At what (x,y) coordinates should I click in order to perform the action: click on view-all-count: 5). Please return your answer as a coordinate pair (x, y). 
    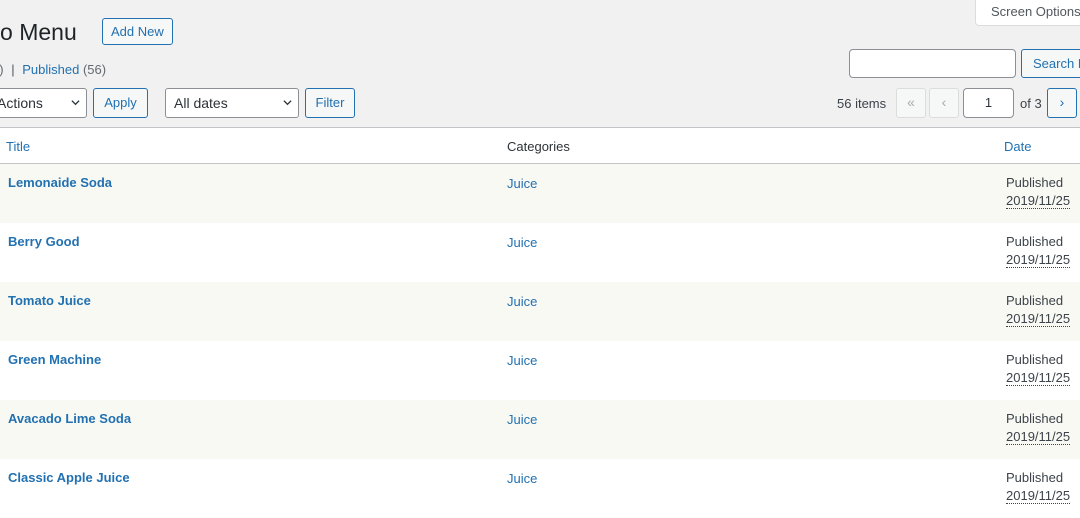
    Looking at the image, I should click on (2, 69).